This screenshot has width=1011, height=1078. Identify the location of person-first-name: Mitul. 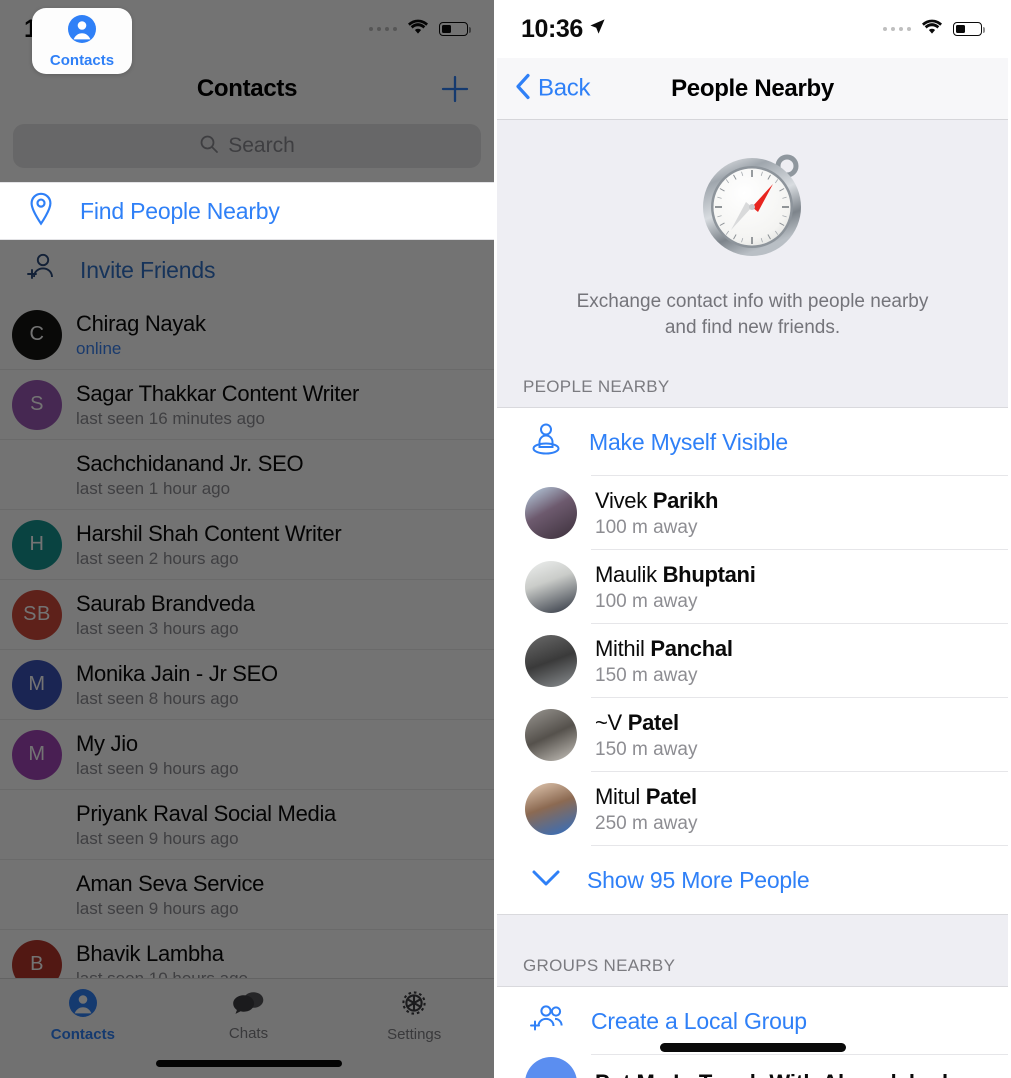
(617, 796).